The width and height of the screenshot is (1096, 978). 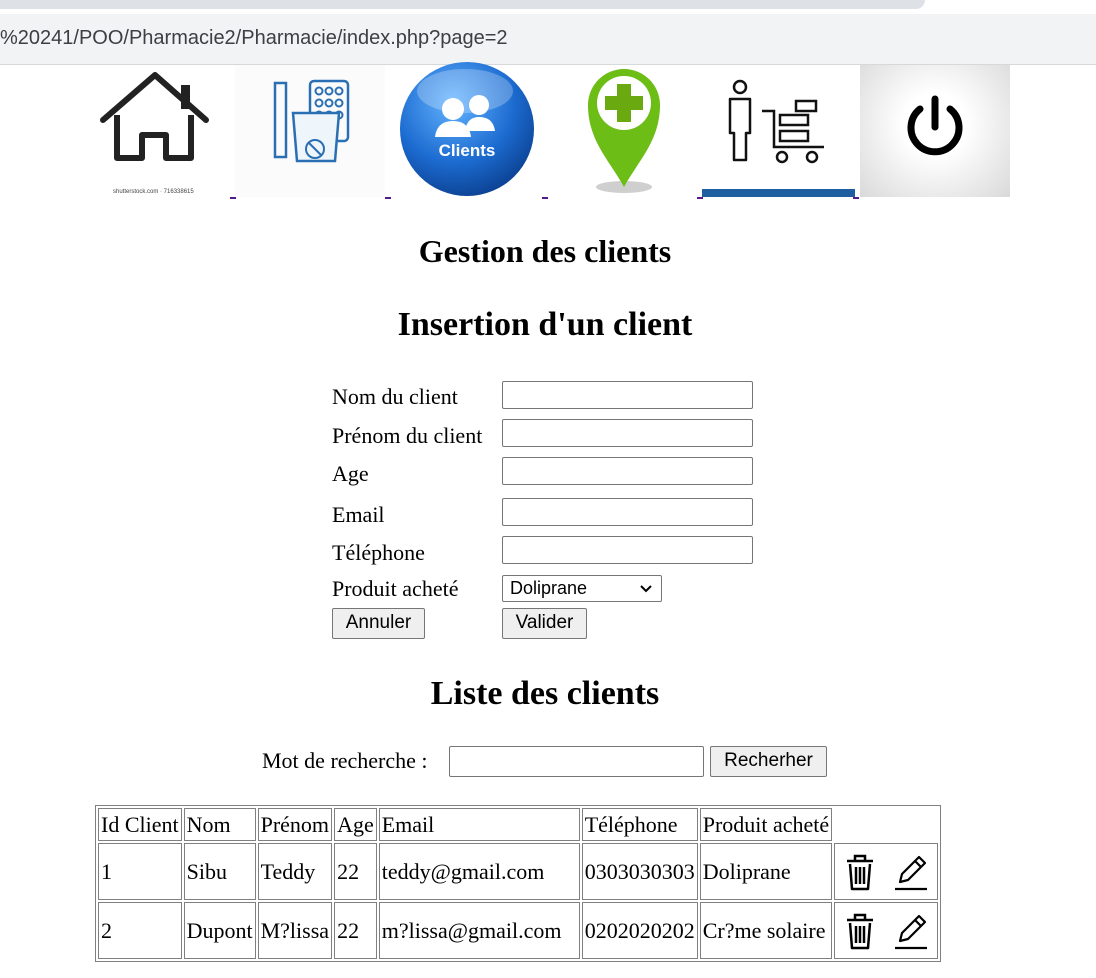 I want to click on clients-tile-text: Clients, so click(x=467, y=150).